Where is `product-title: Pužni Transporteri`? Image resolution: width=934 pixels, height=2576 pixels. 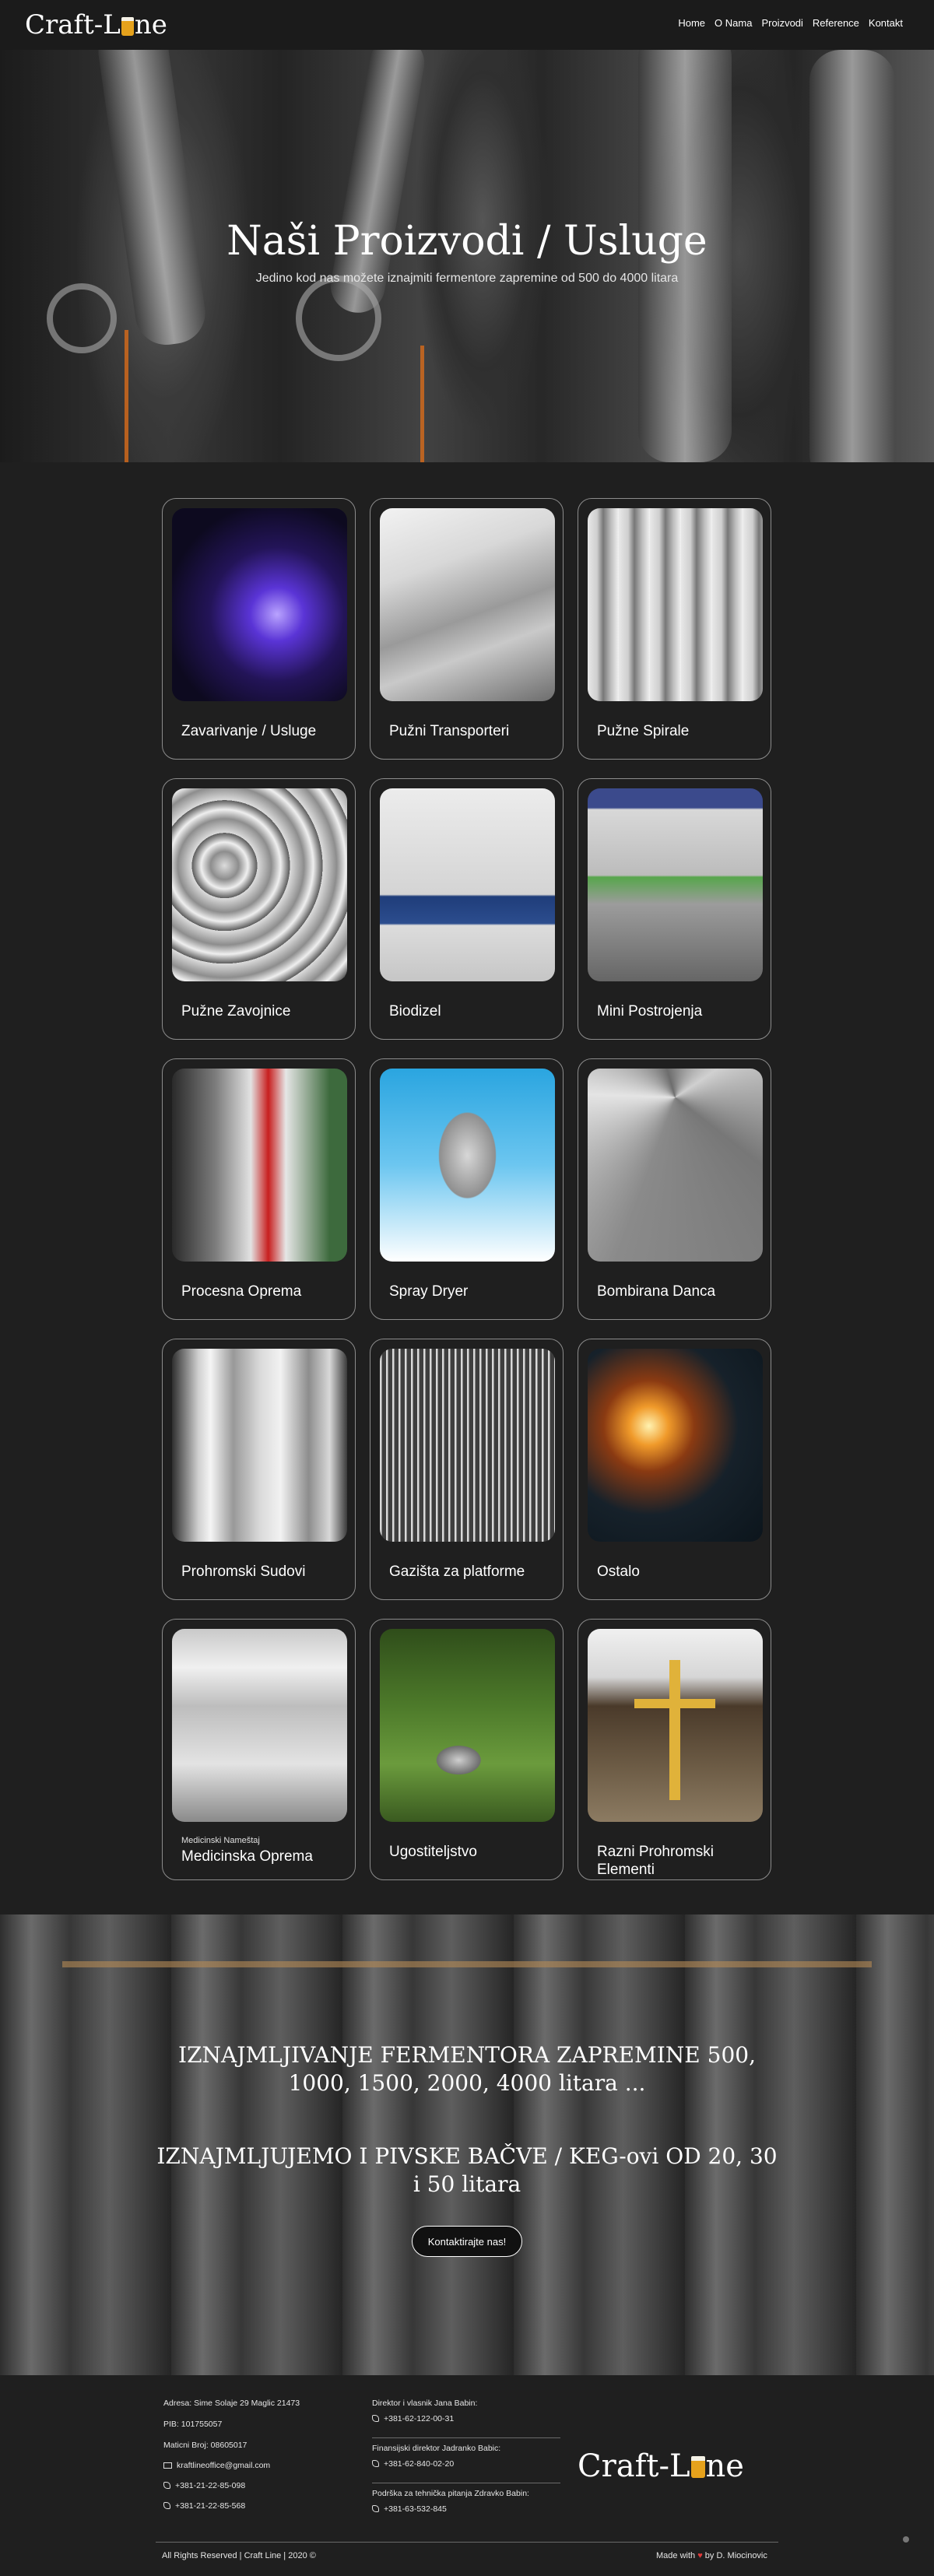 product-title: Pužni Transporteri is located at coordinates (449, 731).